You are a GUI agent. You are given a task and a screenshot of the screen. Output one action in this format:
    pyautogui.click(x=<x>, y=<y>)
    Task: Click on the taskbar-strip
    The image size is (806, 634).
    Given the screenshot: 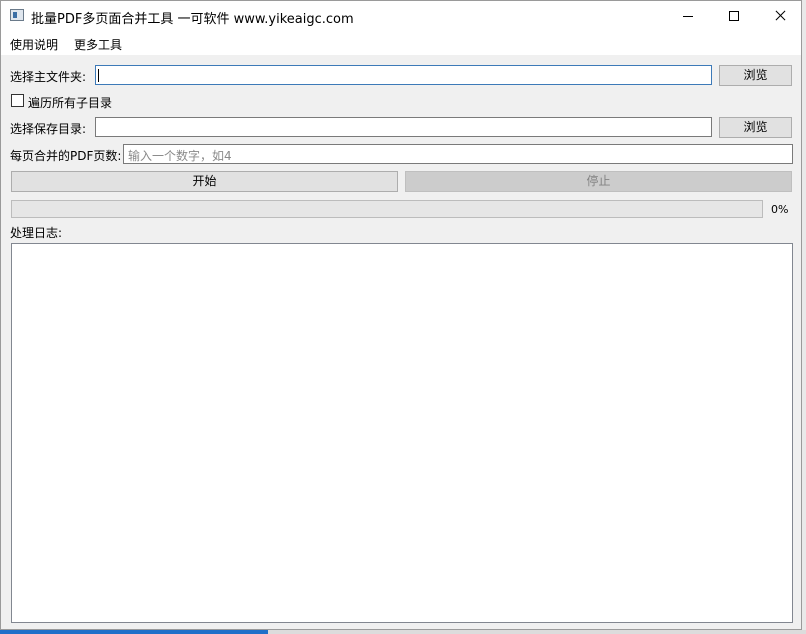 What is the action you would take?
    pyautogui.click(x=403, y=632)
    